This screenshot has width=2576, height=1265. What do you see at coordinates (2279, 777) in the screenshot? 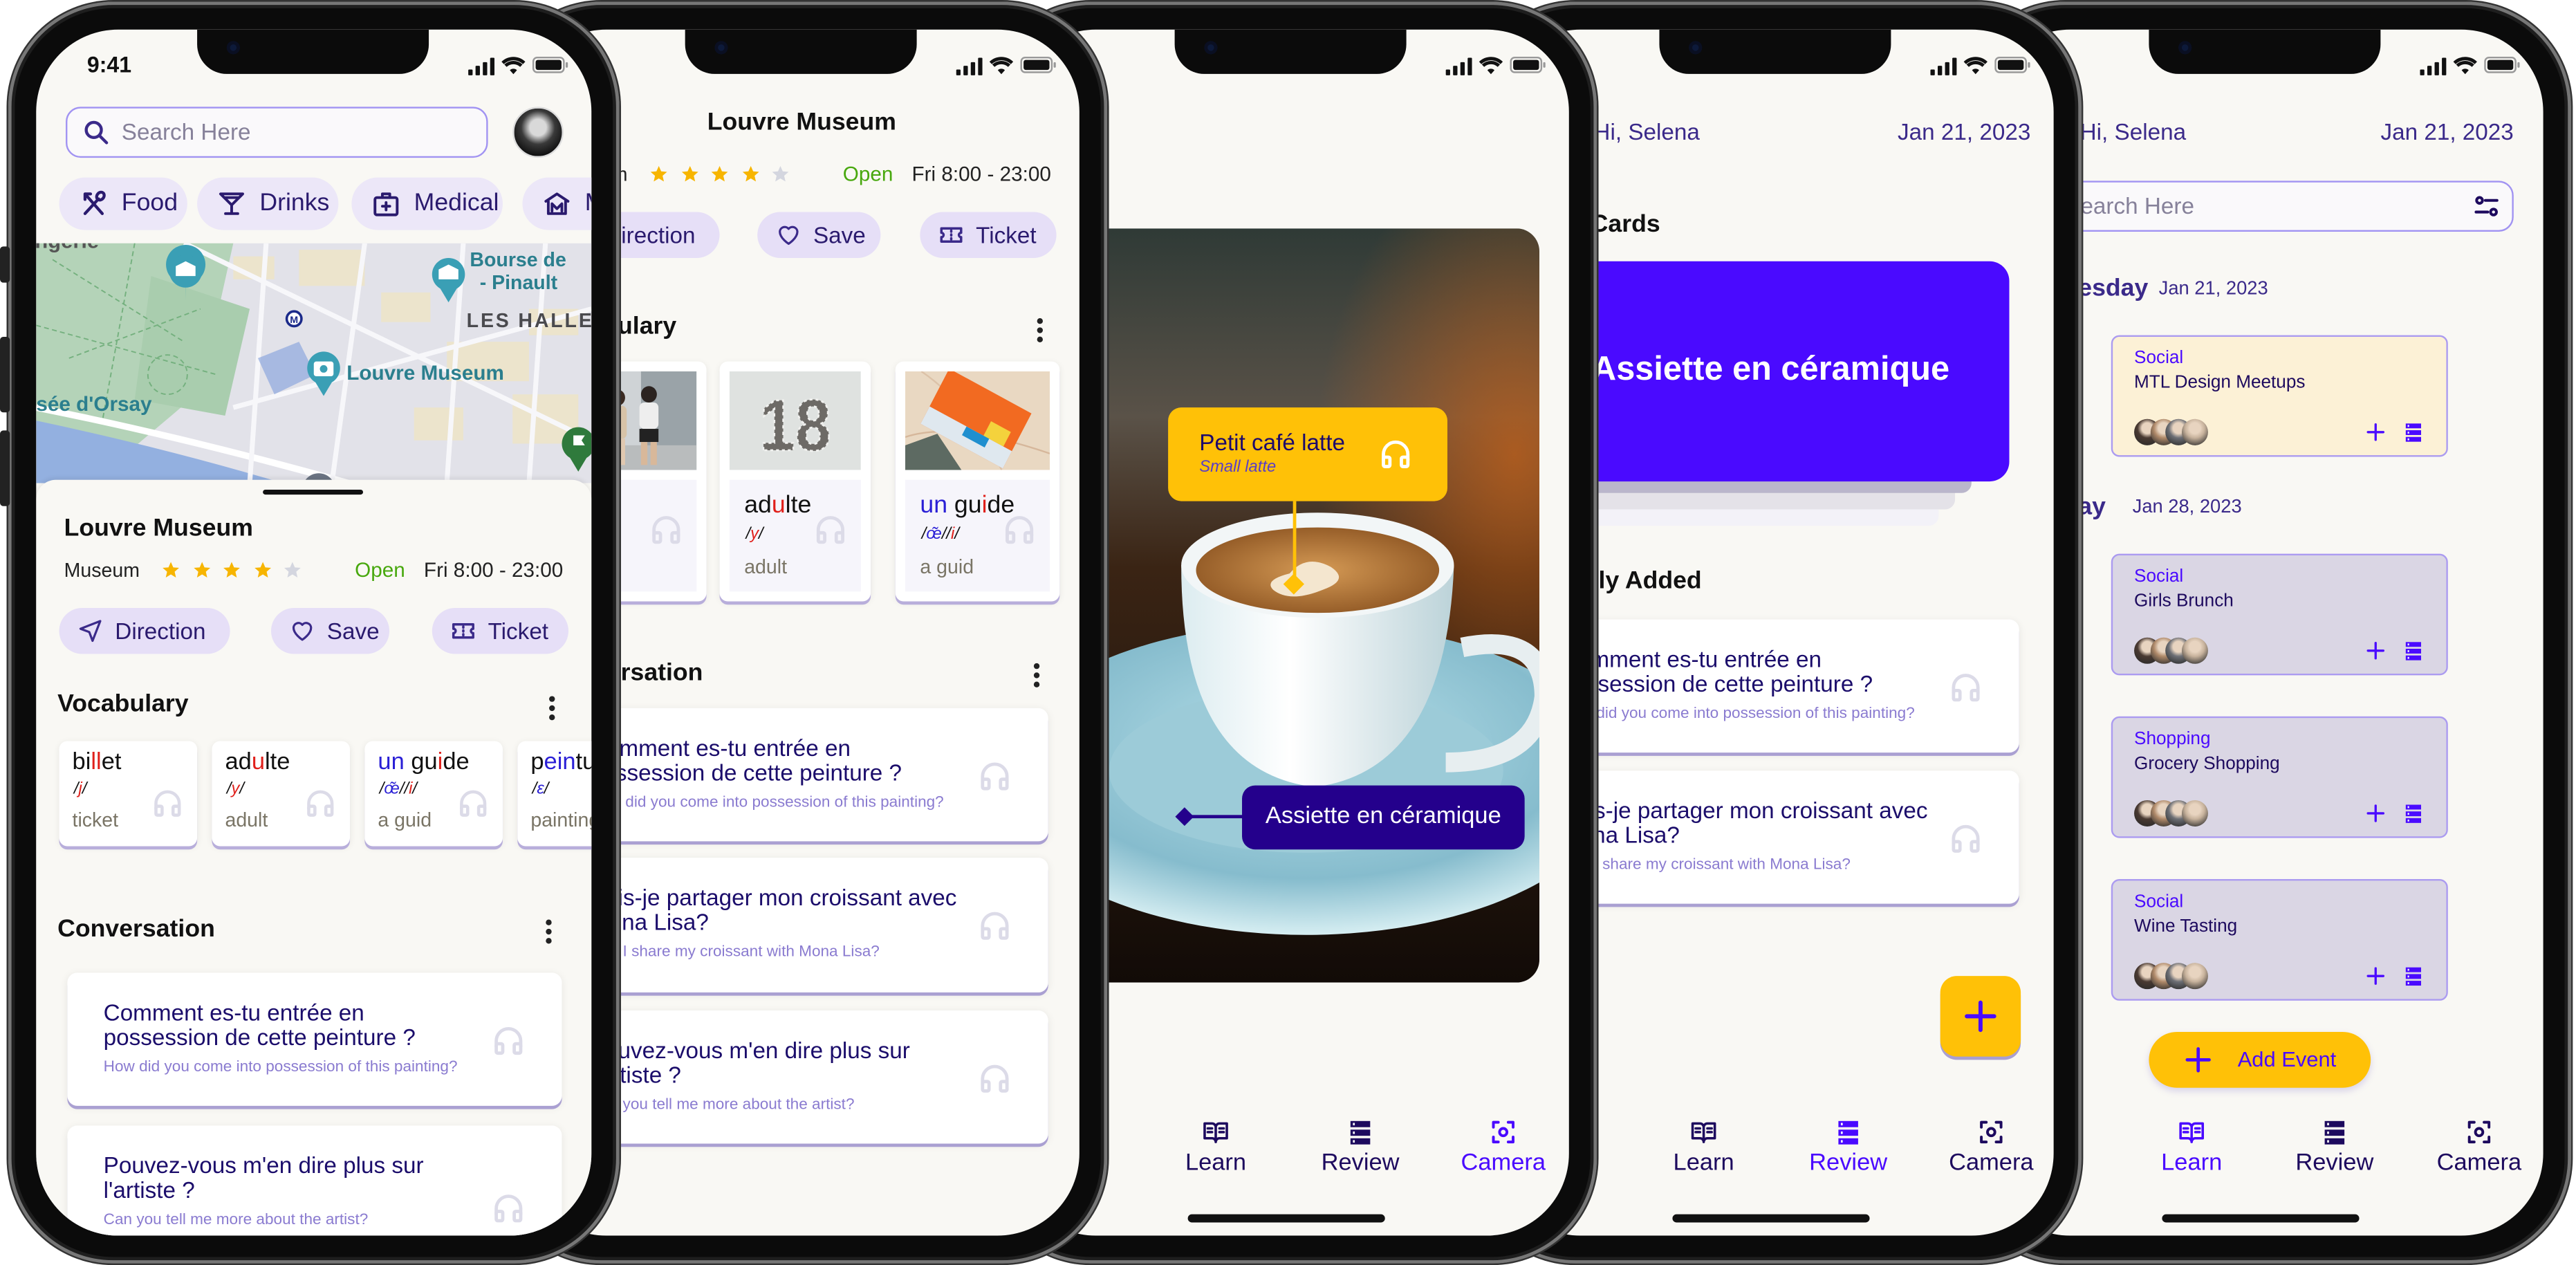
I see `event-card: Shopping Grocery Shopping` at bounding box center [2279, 777].